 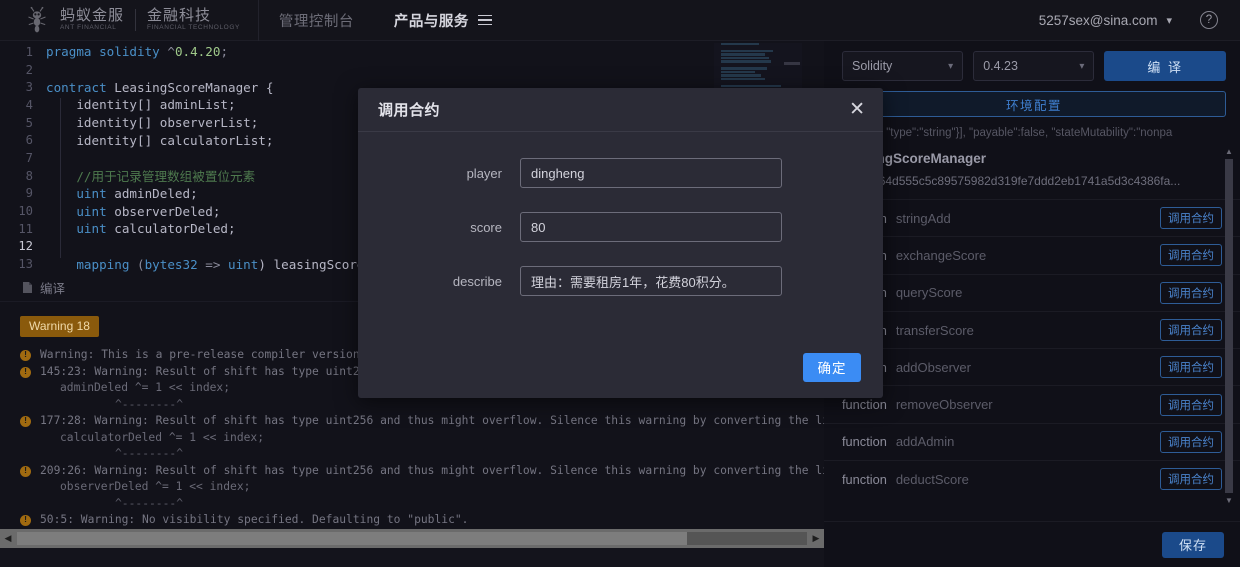 I want to click on line-number: 12, so click(x=25, y=246).